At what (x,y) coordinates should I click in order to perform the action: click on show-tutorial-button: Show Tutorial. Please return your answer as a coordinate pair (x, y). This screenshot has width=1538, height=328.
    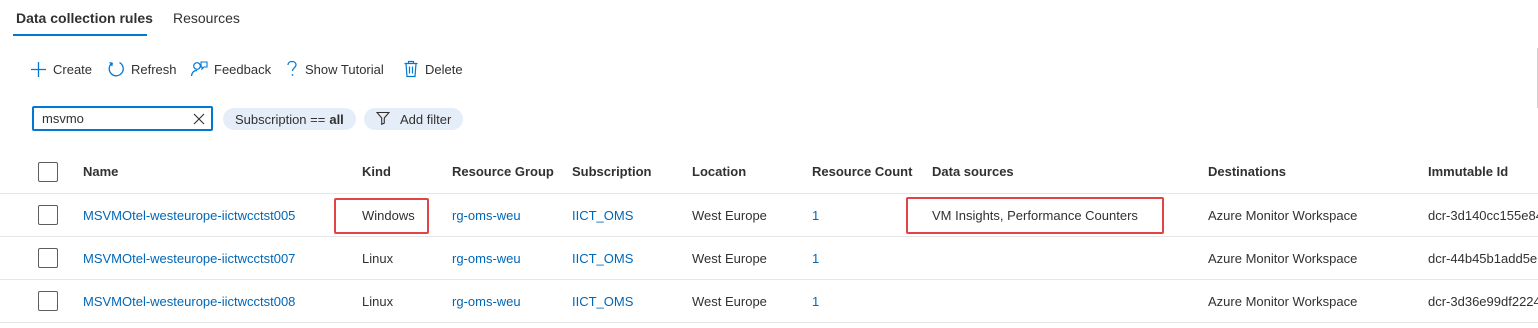
    Looking at the image, I should click on (334, 69).